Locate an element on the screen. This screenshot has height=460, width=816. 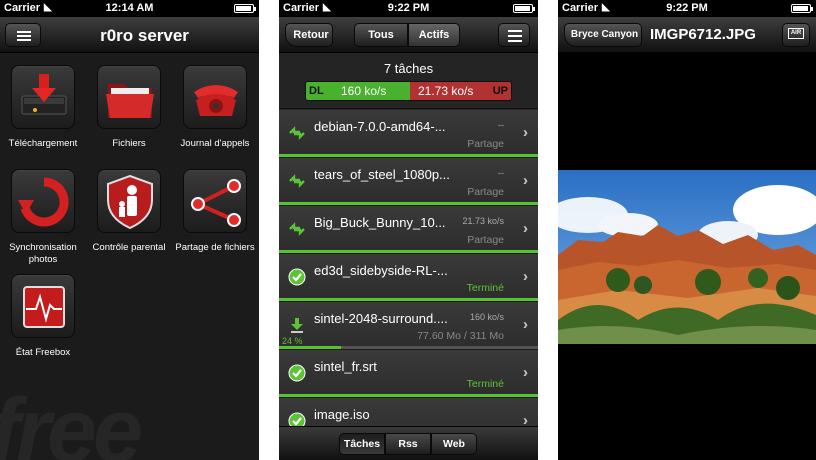
speed-bar: DL 160 ko/s 21.73 ko/s UP is located at coordinates (408, 91).